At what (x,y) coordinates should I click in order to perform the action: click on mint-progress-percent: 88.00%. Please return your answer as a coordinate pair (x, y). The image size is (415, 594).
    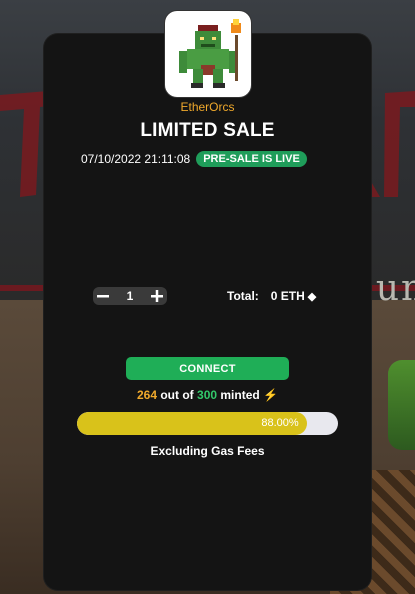
    Looking at the image, I should click on (280, 423).